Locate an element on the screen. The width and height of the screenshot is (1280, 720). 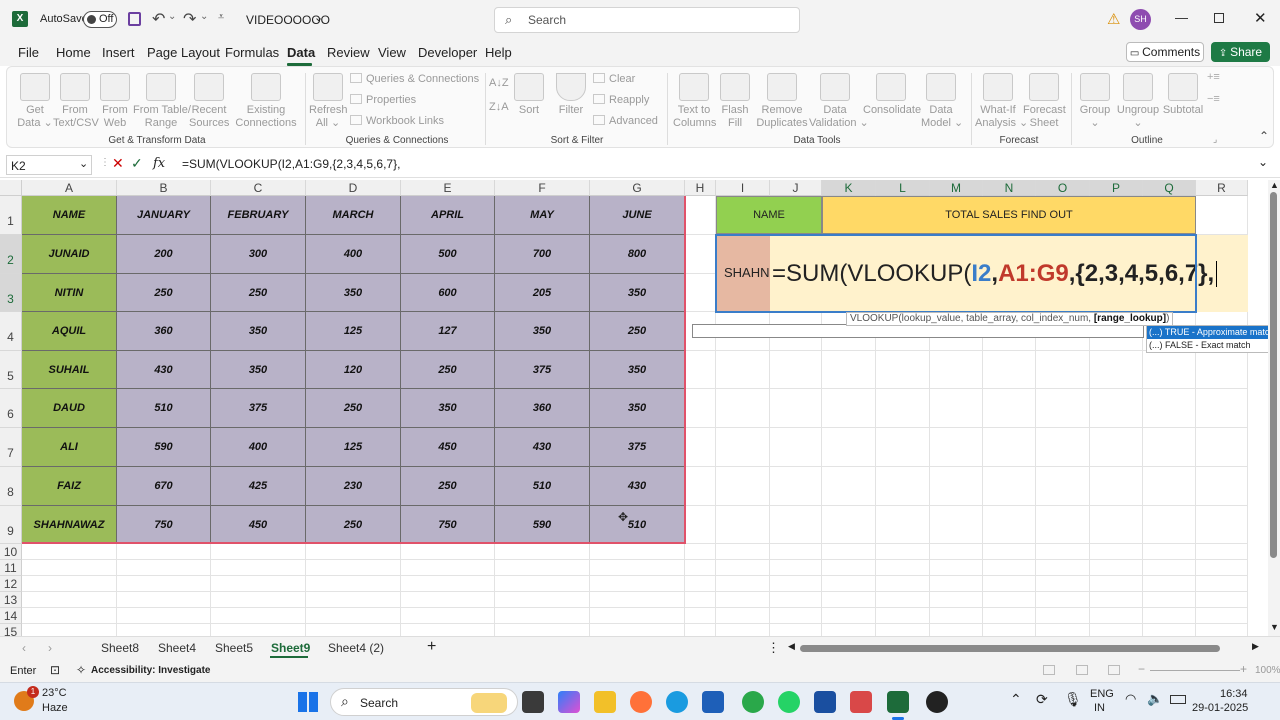
row-header: 6 is located at coordinates (11, 408).